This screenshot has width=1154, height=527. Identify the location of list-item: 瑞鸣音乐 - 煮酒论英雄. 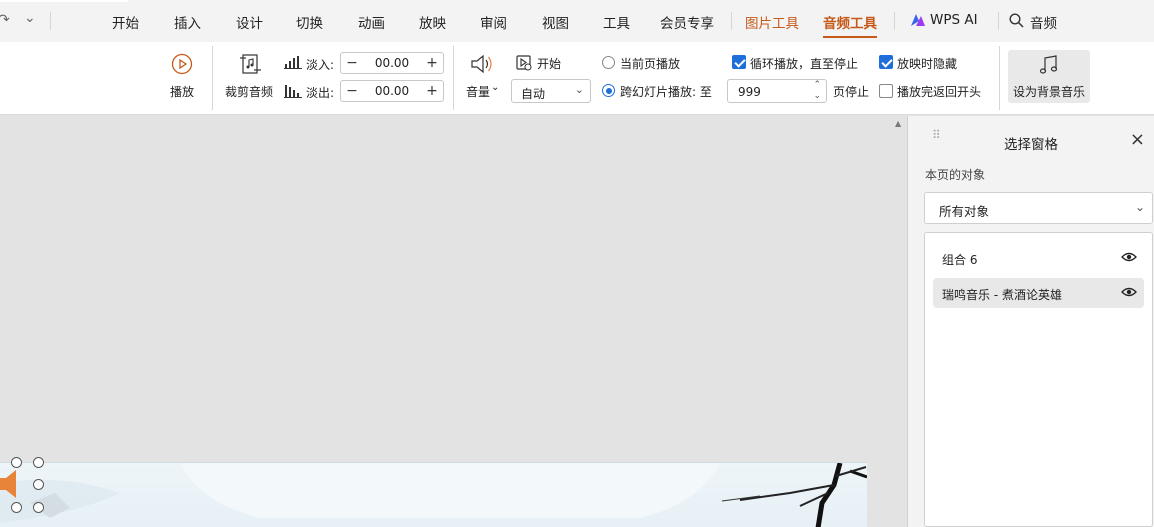
(1038, 293).